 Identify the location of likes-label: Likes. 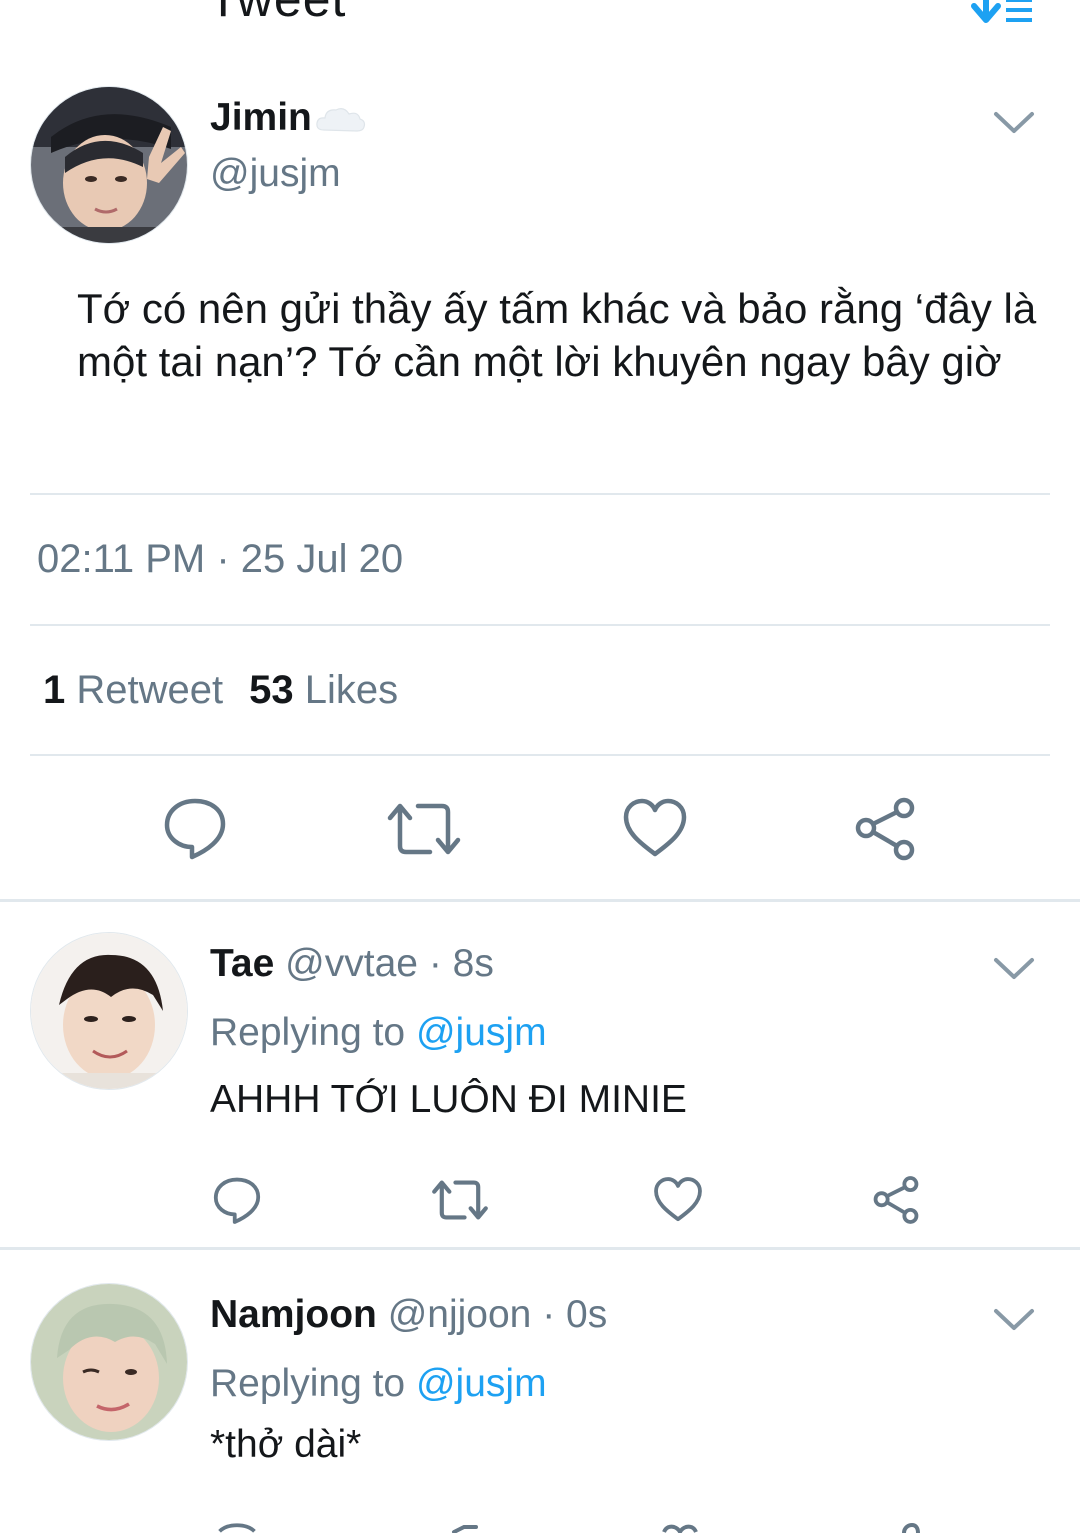
(351, 690).